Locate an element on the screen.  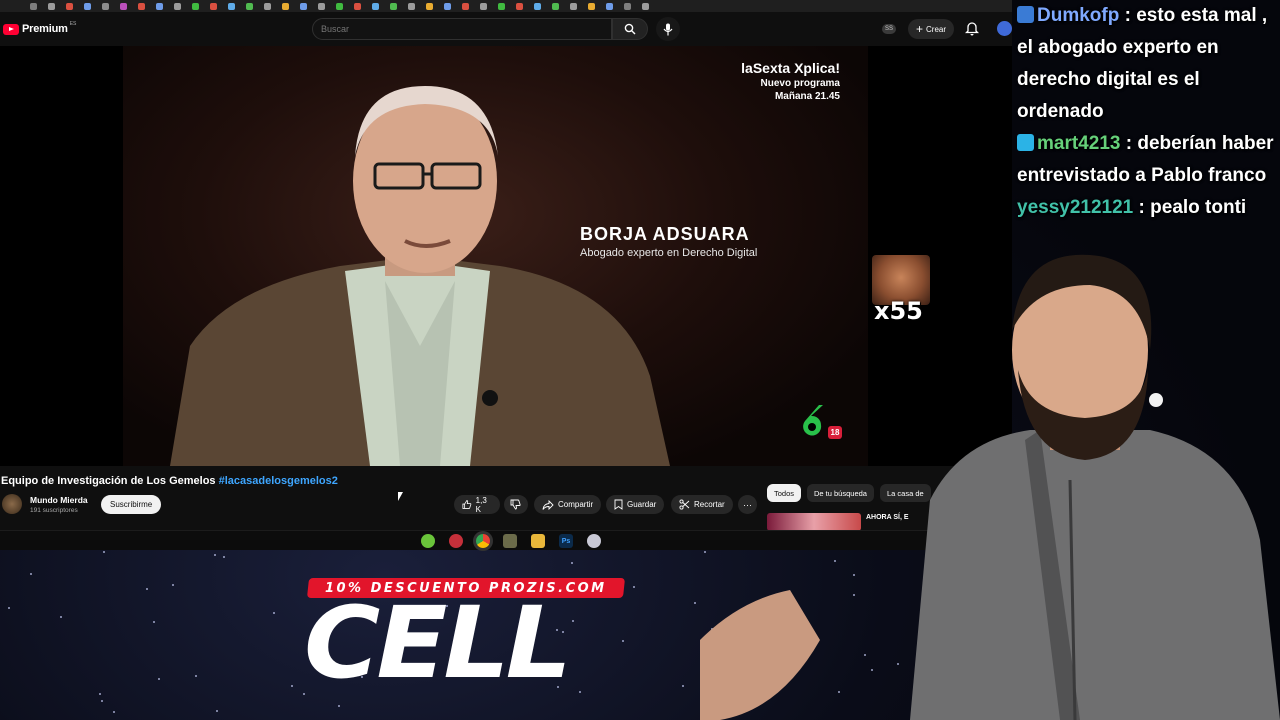
dislike-button is located at coordinates (516, 504).